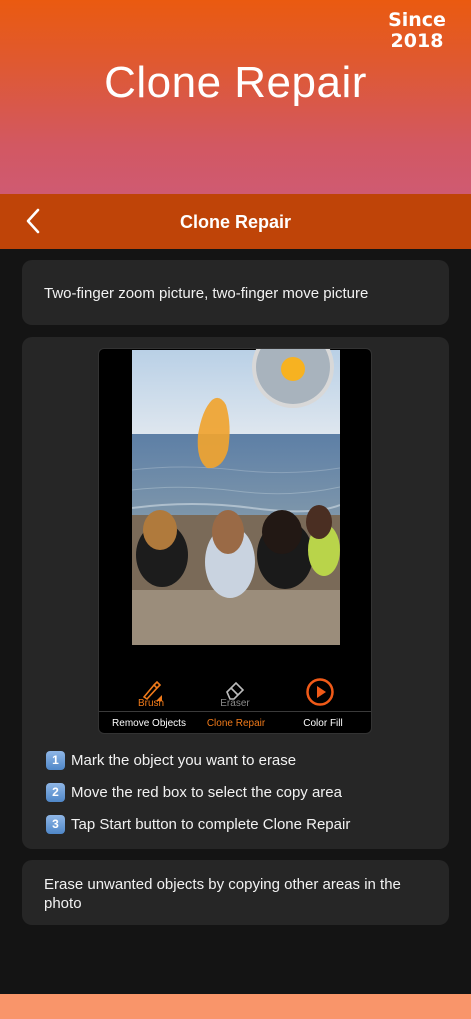 The width and height of the screenshot is (471, 1019). I want to click on tab-color-fill: Color Fill, so click(323, 723).